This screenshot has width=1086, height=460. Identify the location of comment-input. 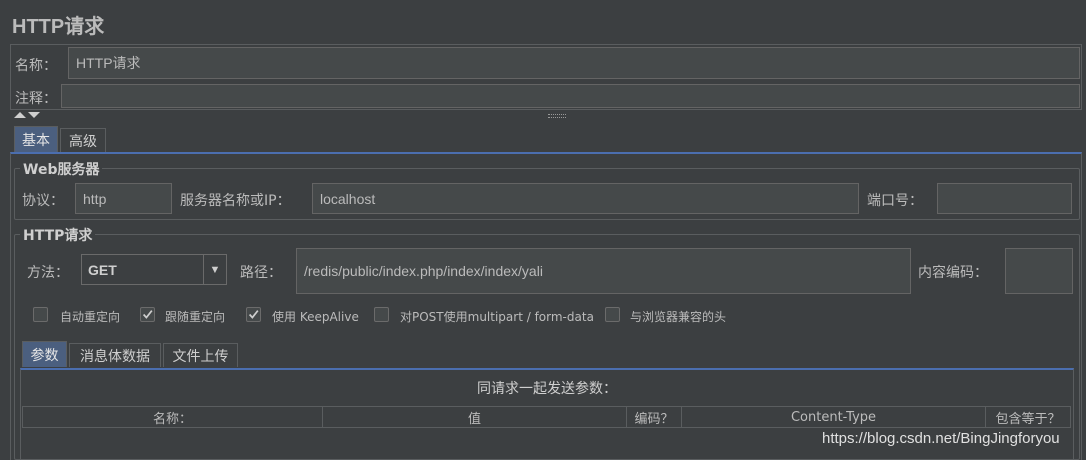
(570, 96).